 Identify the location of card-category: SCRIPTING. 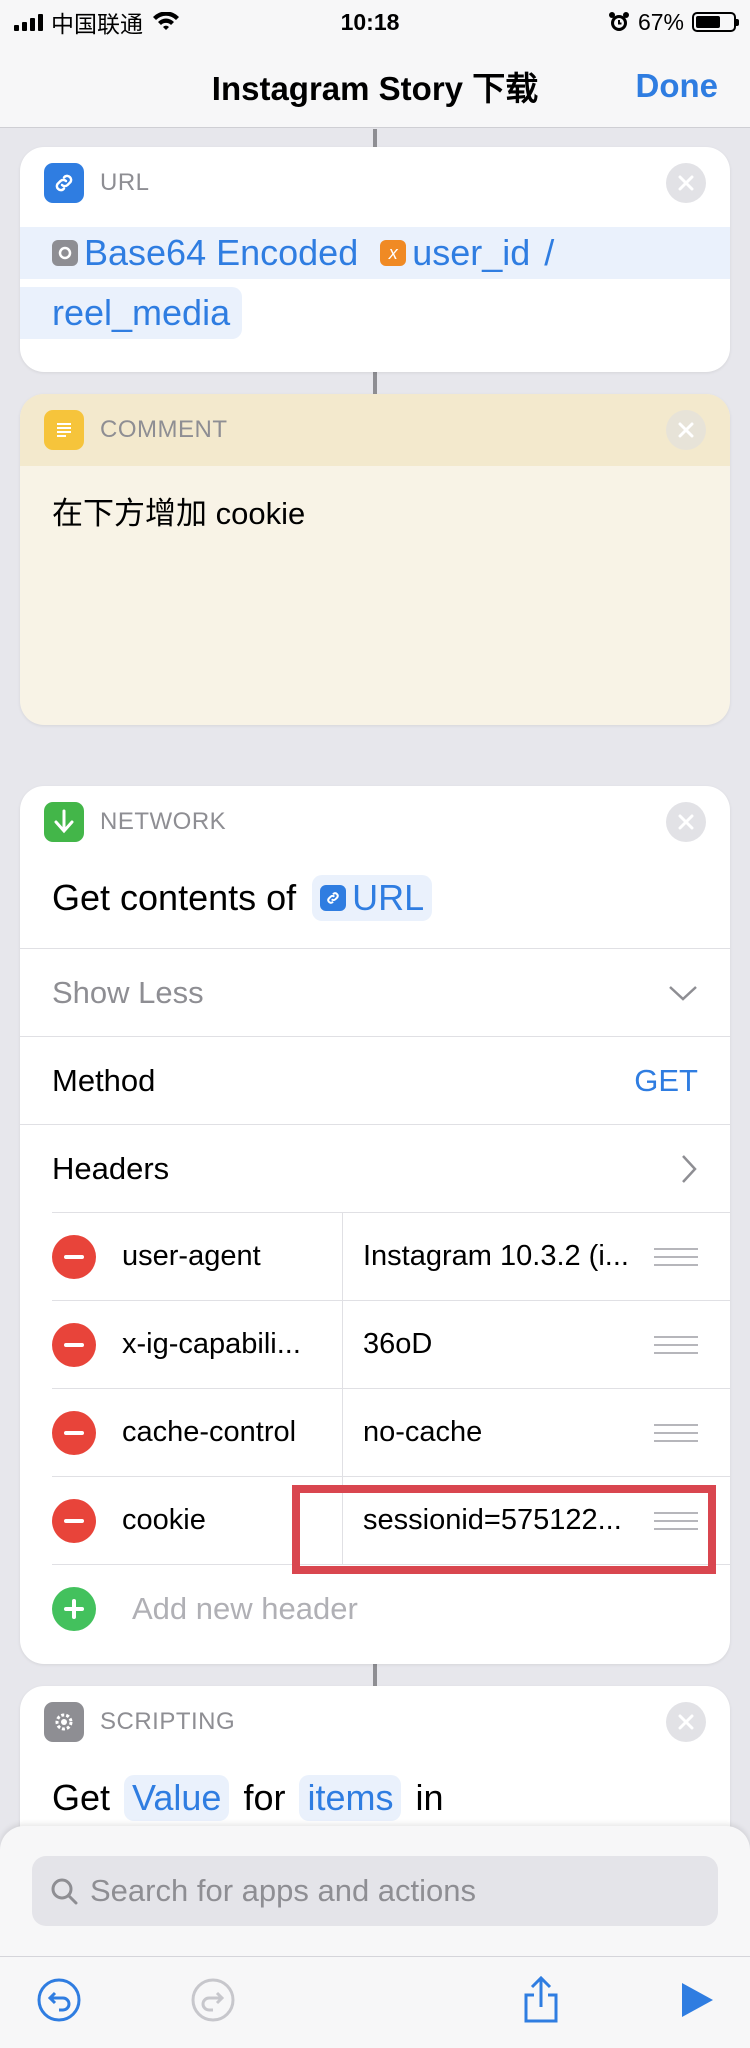
(168, 1721).